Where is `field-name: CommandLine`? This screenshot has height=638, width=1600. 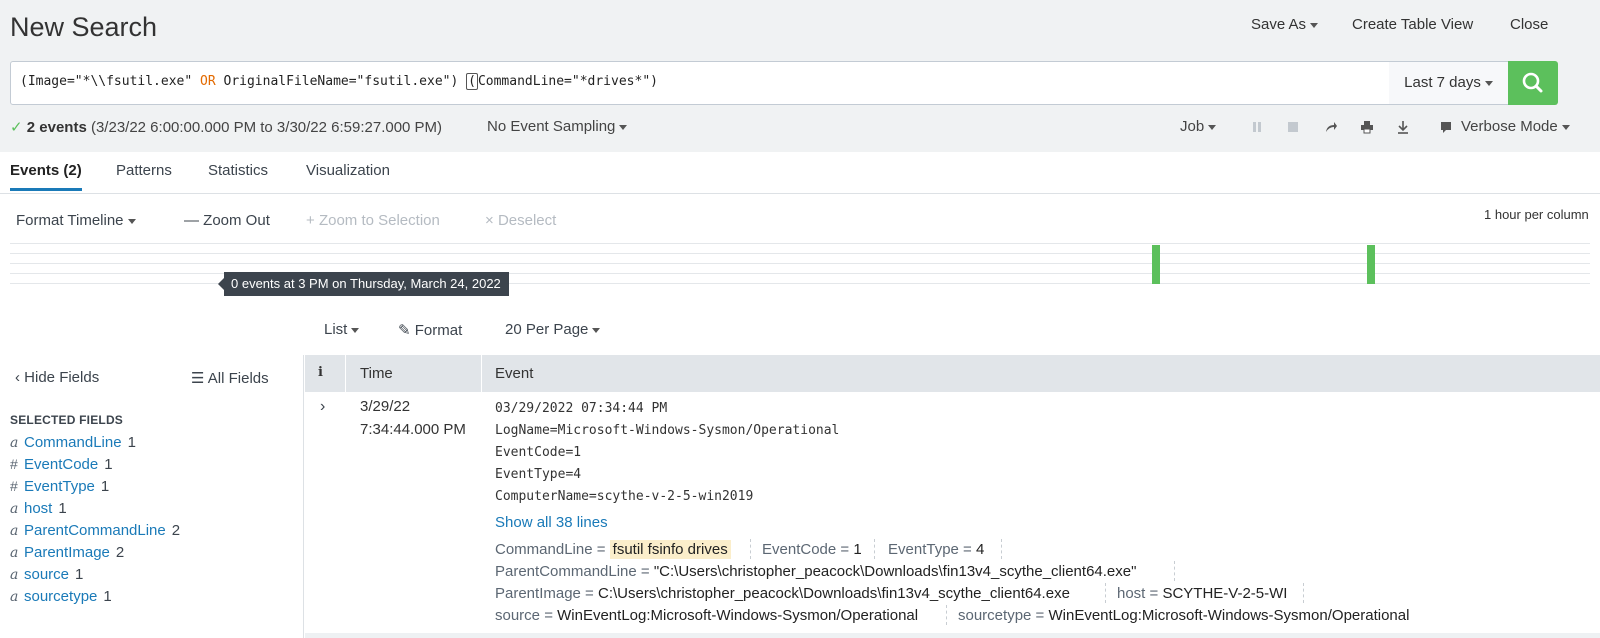
field-name: CommandLine is located at coordinates (73, 442).